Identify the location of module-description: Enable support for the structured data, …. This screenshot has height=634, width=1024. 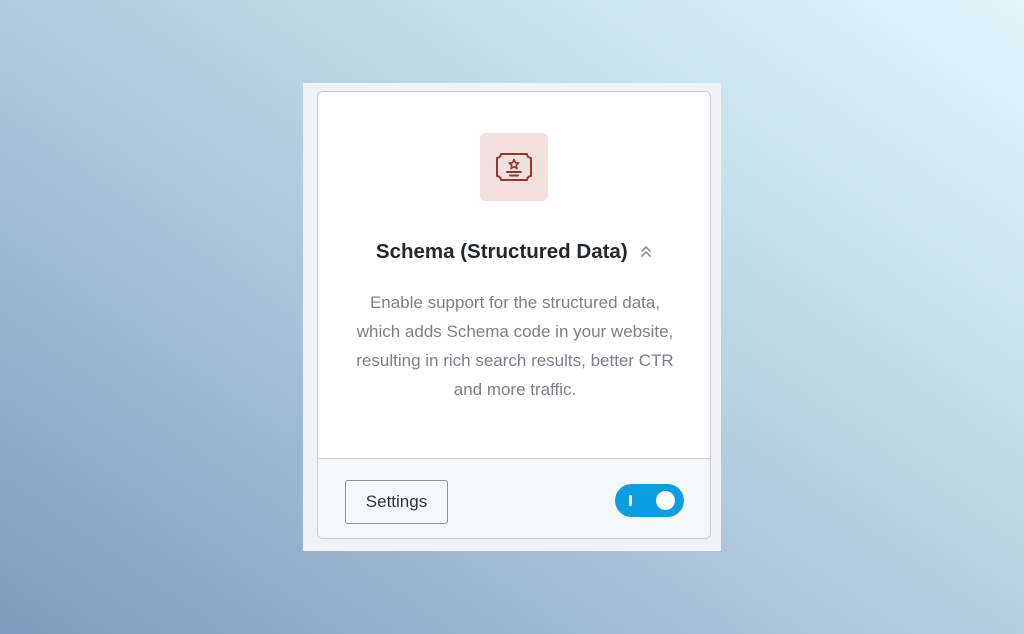
(515, 346).